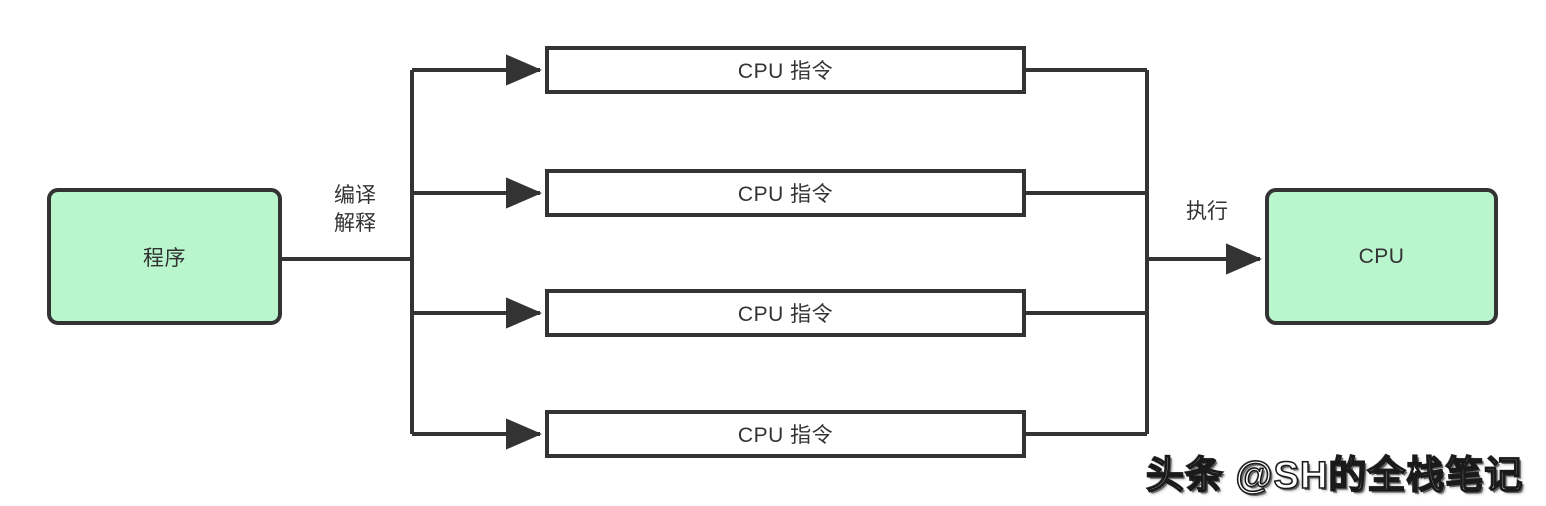 This screenshot has width=1546, height=506. I want to click on node-cpu-shape, so click(1381, 256).